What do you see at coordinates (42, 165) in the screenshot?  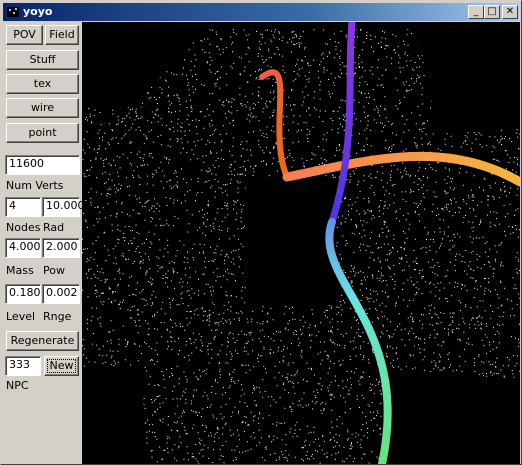 I see `num-verts-field: 11600` at bounding box center [42, 165].